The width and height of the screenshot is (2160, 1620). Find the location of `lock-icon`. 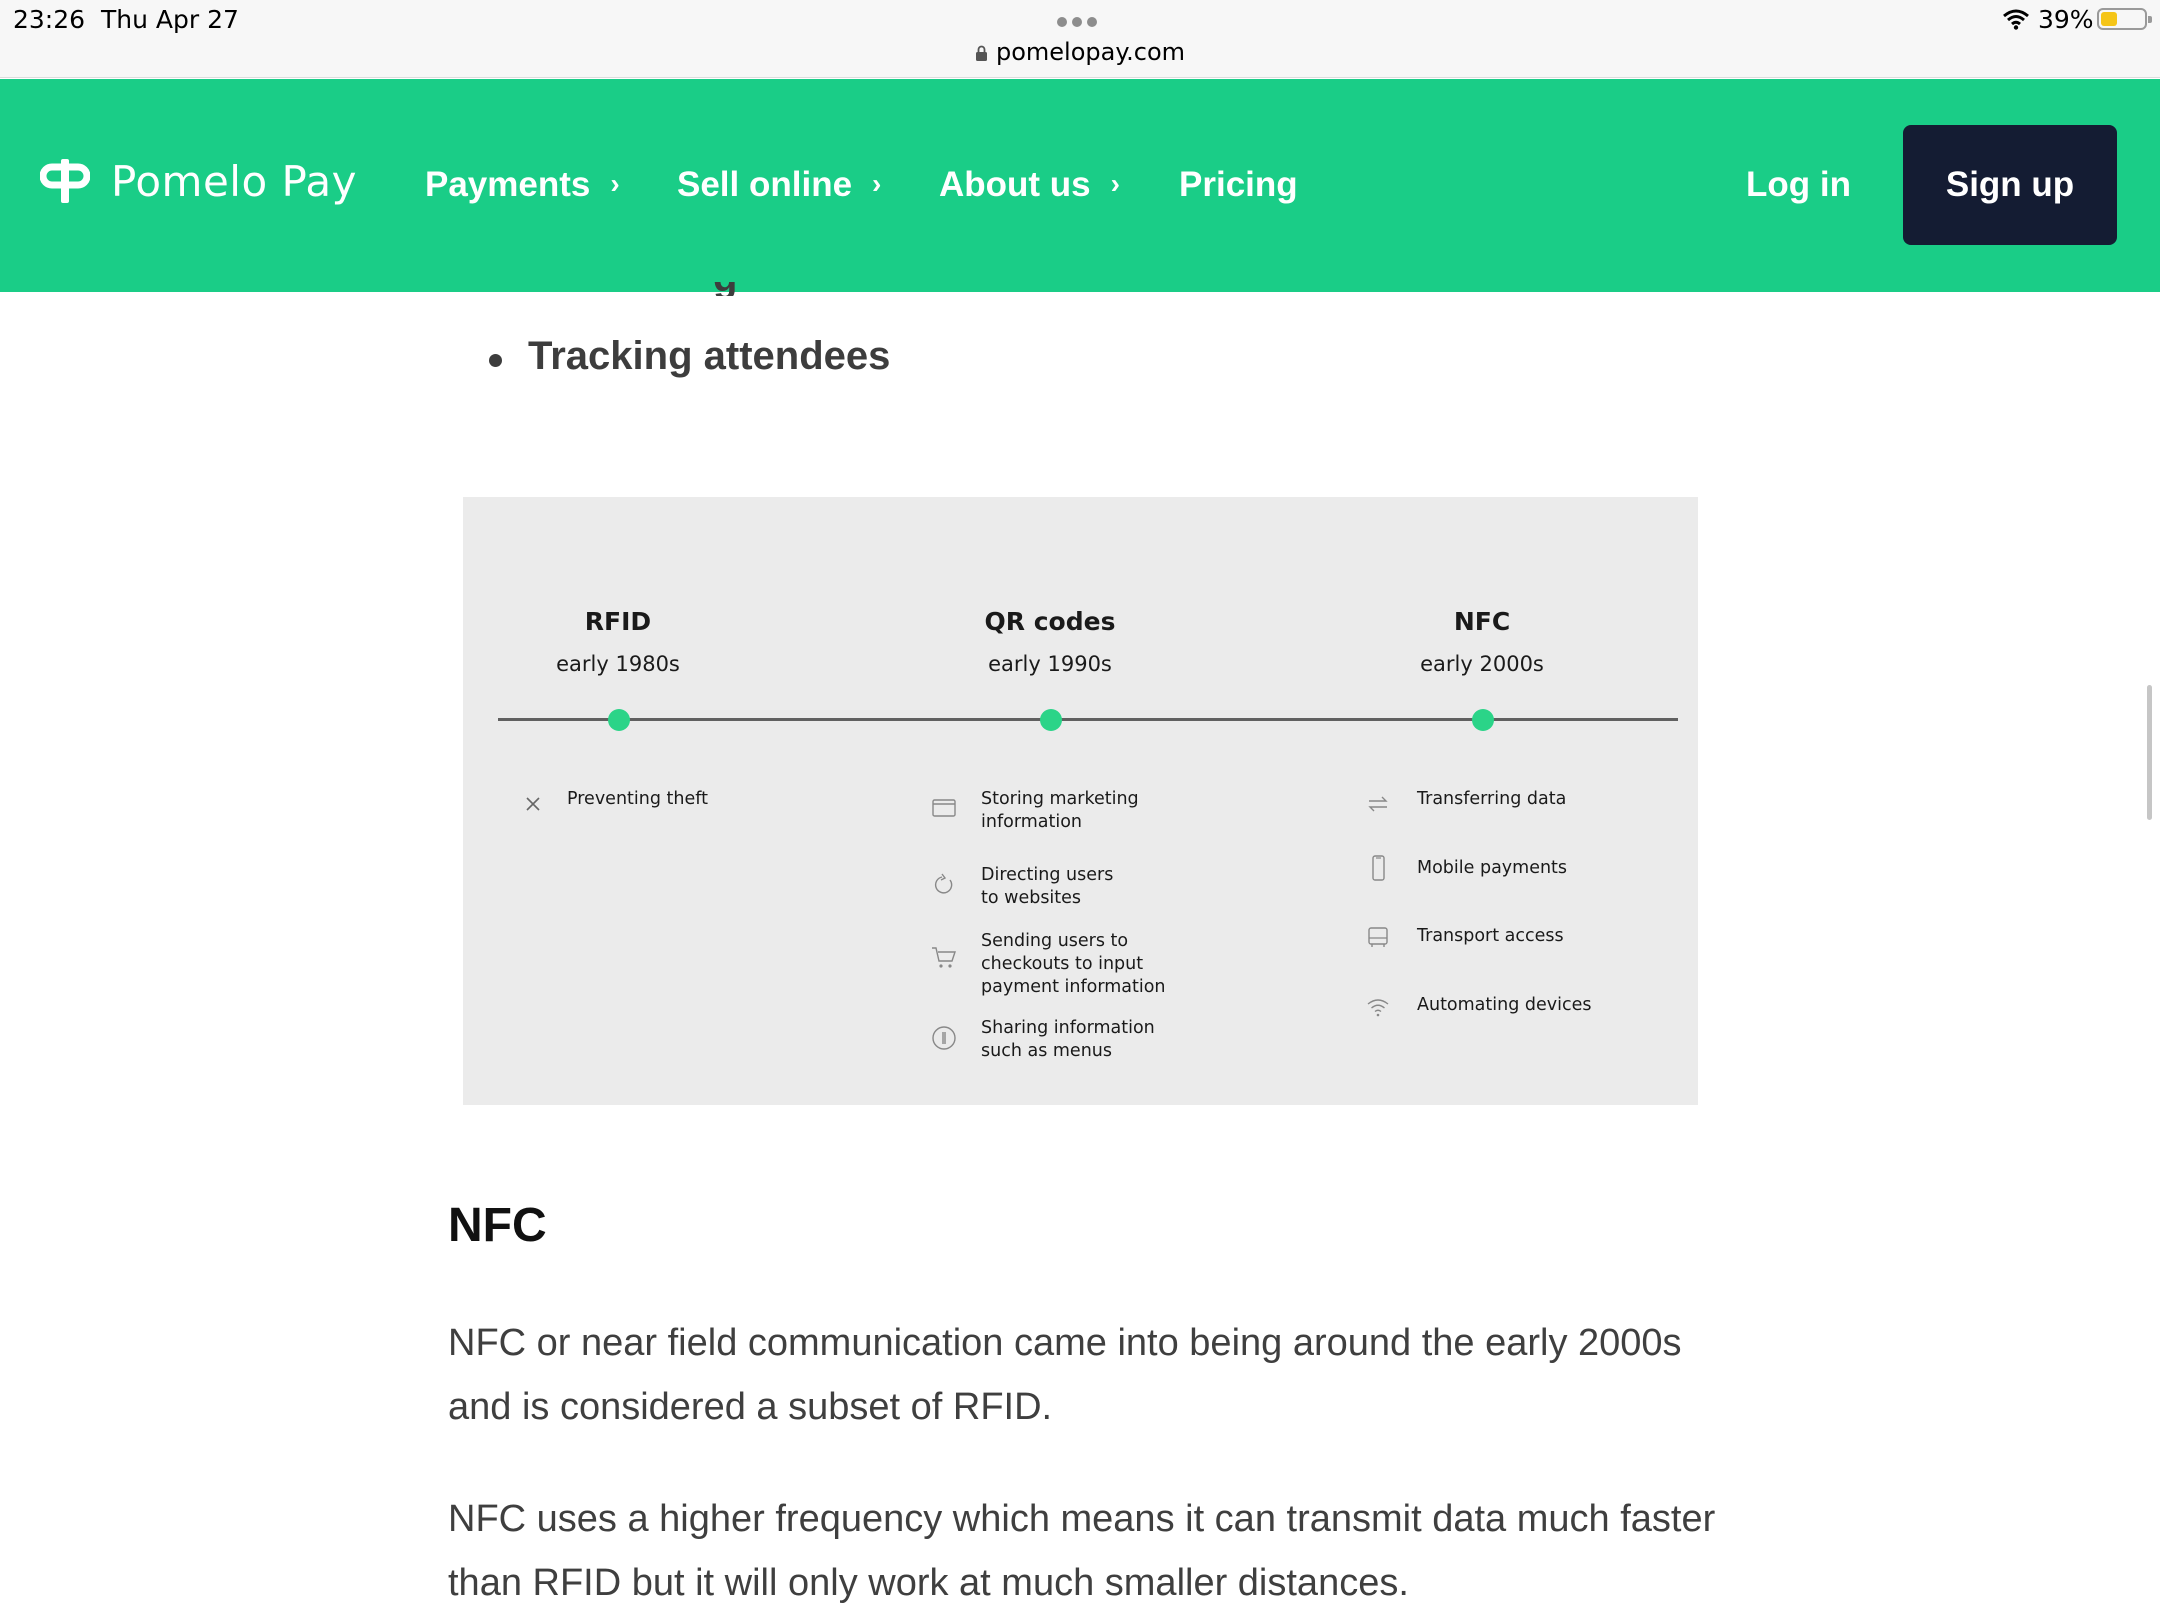

lock-icon is located at coordinates (981, 53).